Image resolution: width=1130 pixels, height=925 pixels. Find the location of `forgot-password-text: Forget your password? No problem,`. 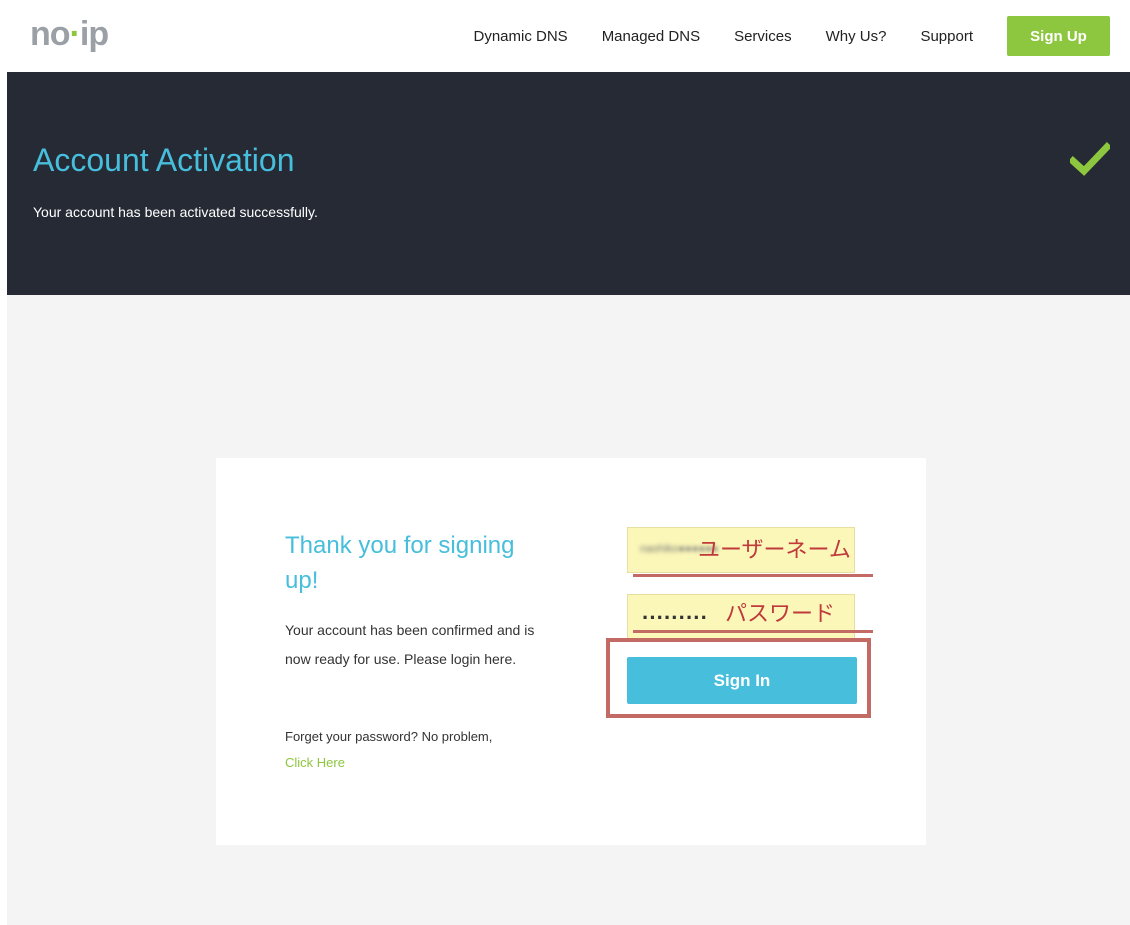

forgot-password-text: Forget your password? No problem, is located at coordinates (389, 736).